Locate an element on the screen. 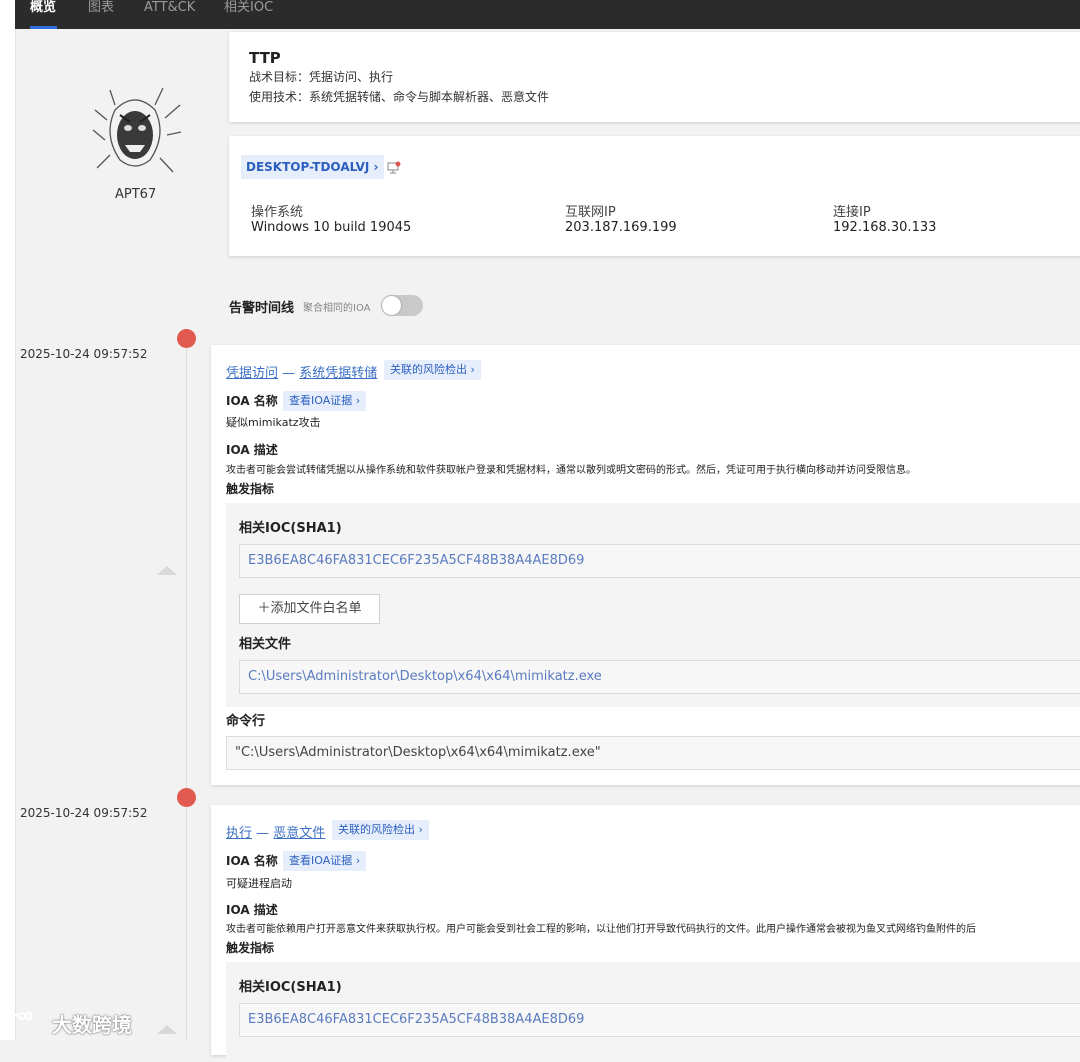 The width and height of the screenshot is (1080, 1062). connect-ip-value: 192.168.30.133 is located at coordinates (885, 227).